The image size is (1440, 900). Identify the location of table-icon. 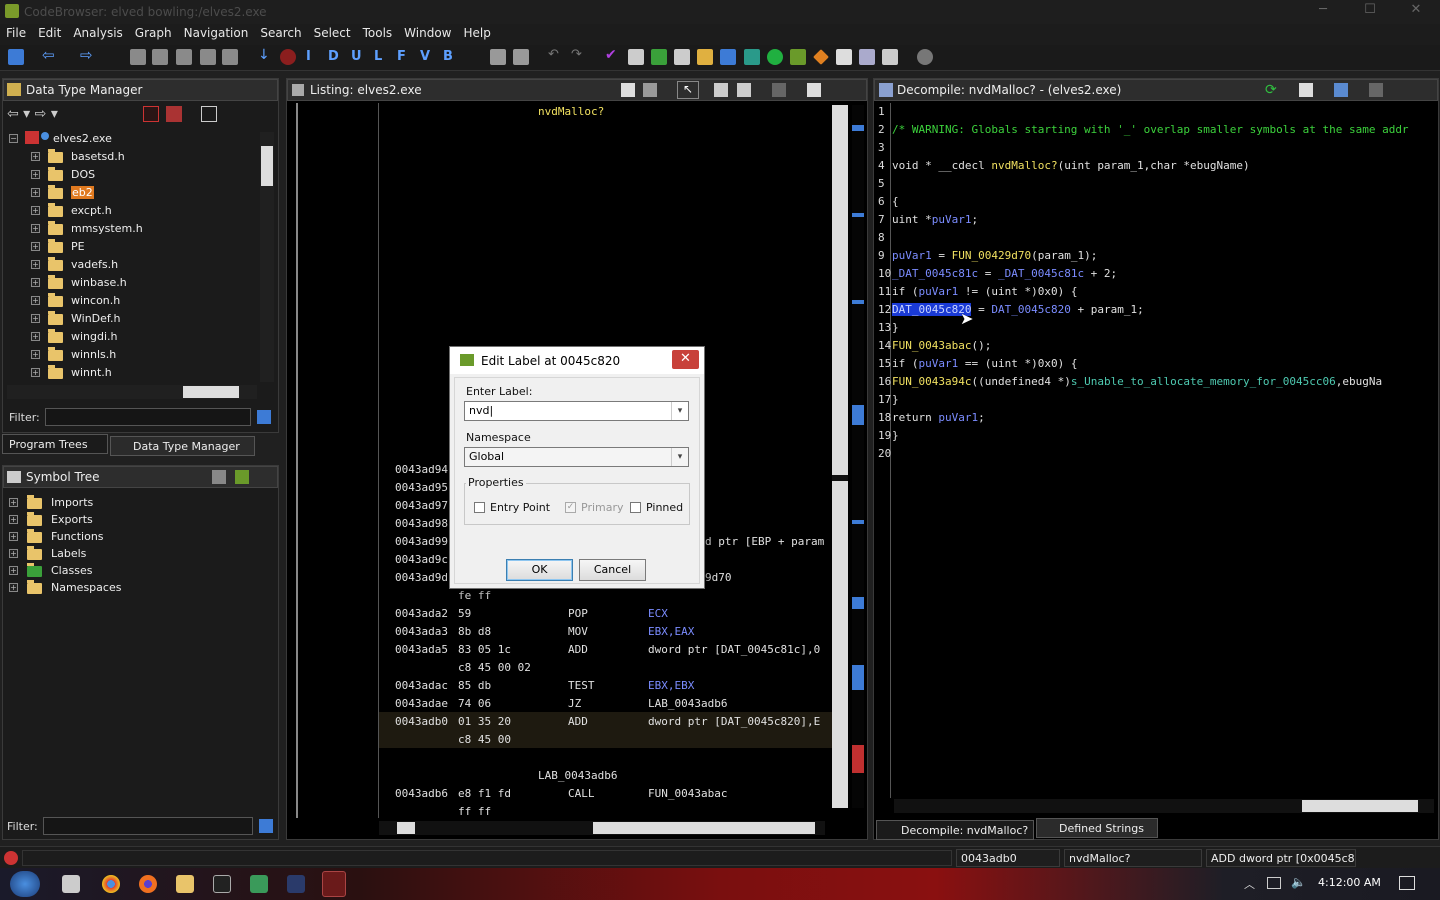
(844, 57).